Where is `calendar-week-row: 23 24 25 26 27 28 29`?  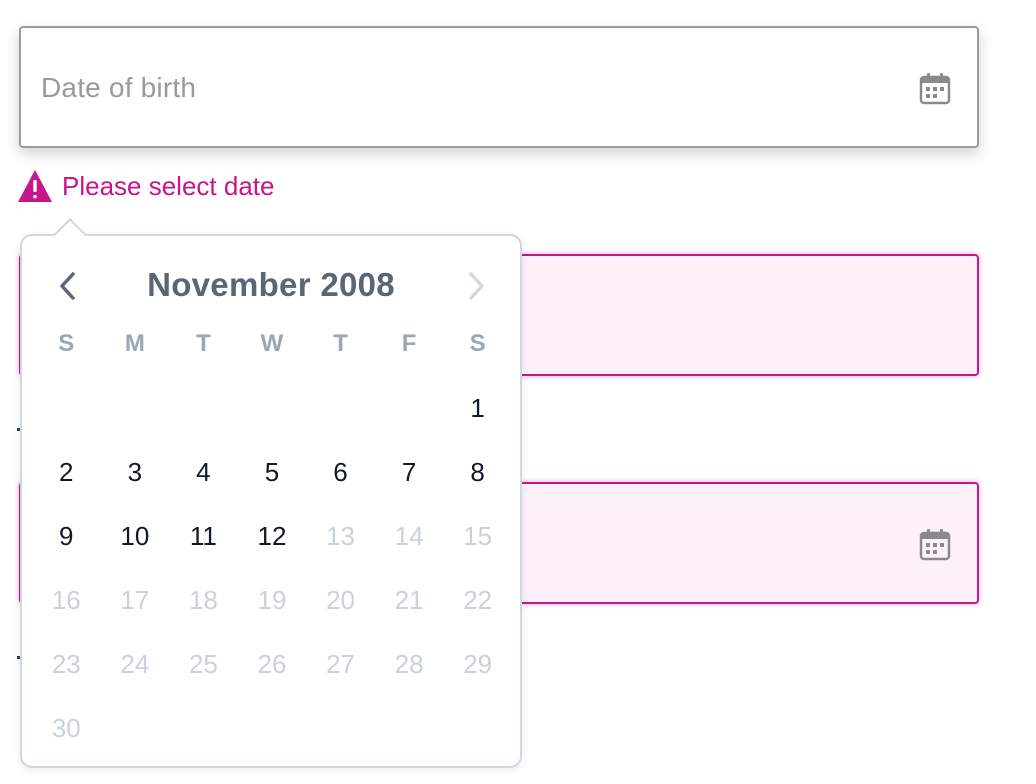 calendar-week-row: 23 24 25 26 27 28 29 is located at coordinates (272, 664).